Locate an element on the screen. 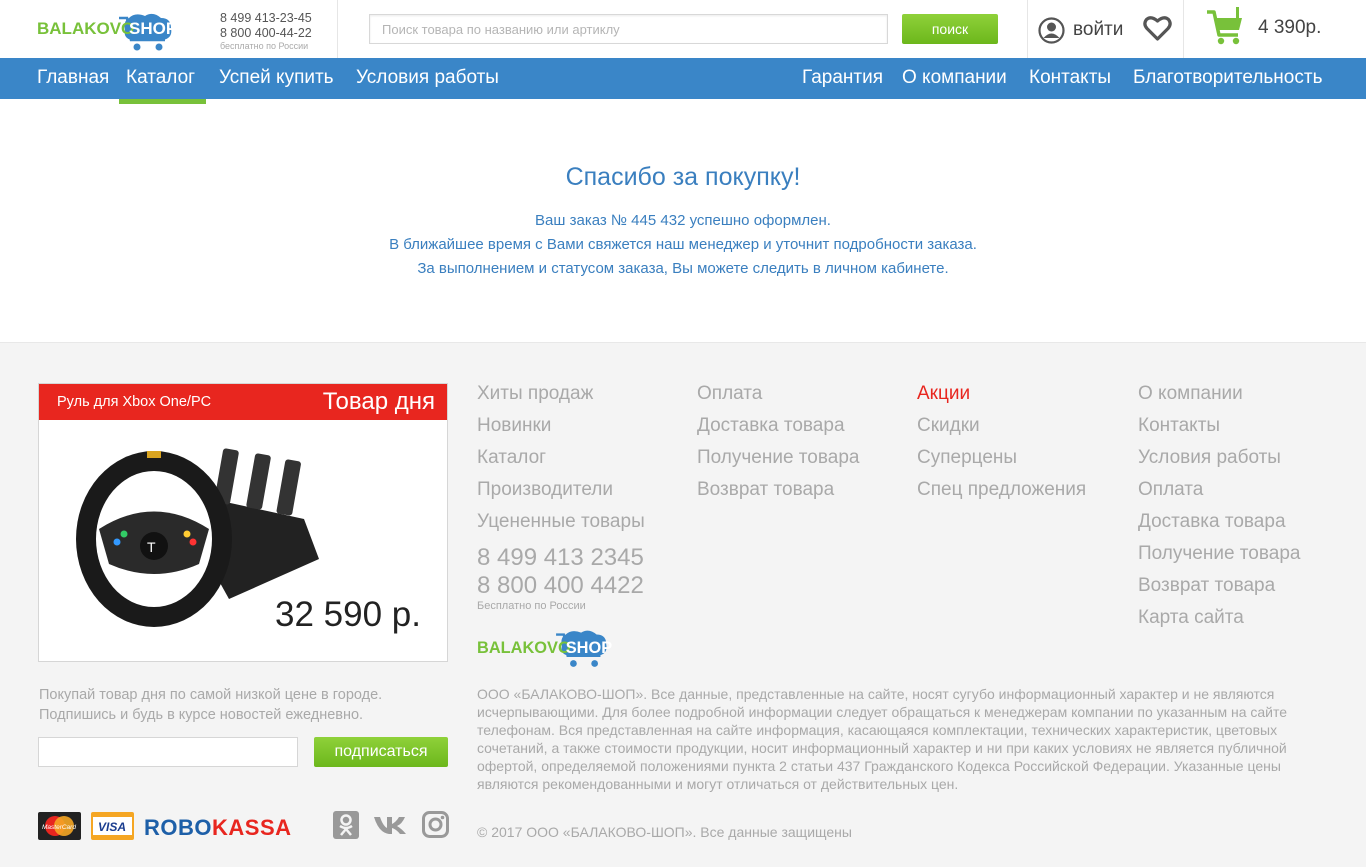 The width and height of the screenshot is (1366, 867). footer-phone-note: Бесплатно по России is located at coordinates (531, 606).